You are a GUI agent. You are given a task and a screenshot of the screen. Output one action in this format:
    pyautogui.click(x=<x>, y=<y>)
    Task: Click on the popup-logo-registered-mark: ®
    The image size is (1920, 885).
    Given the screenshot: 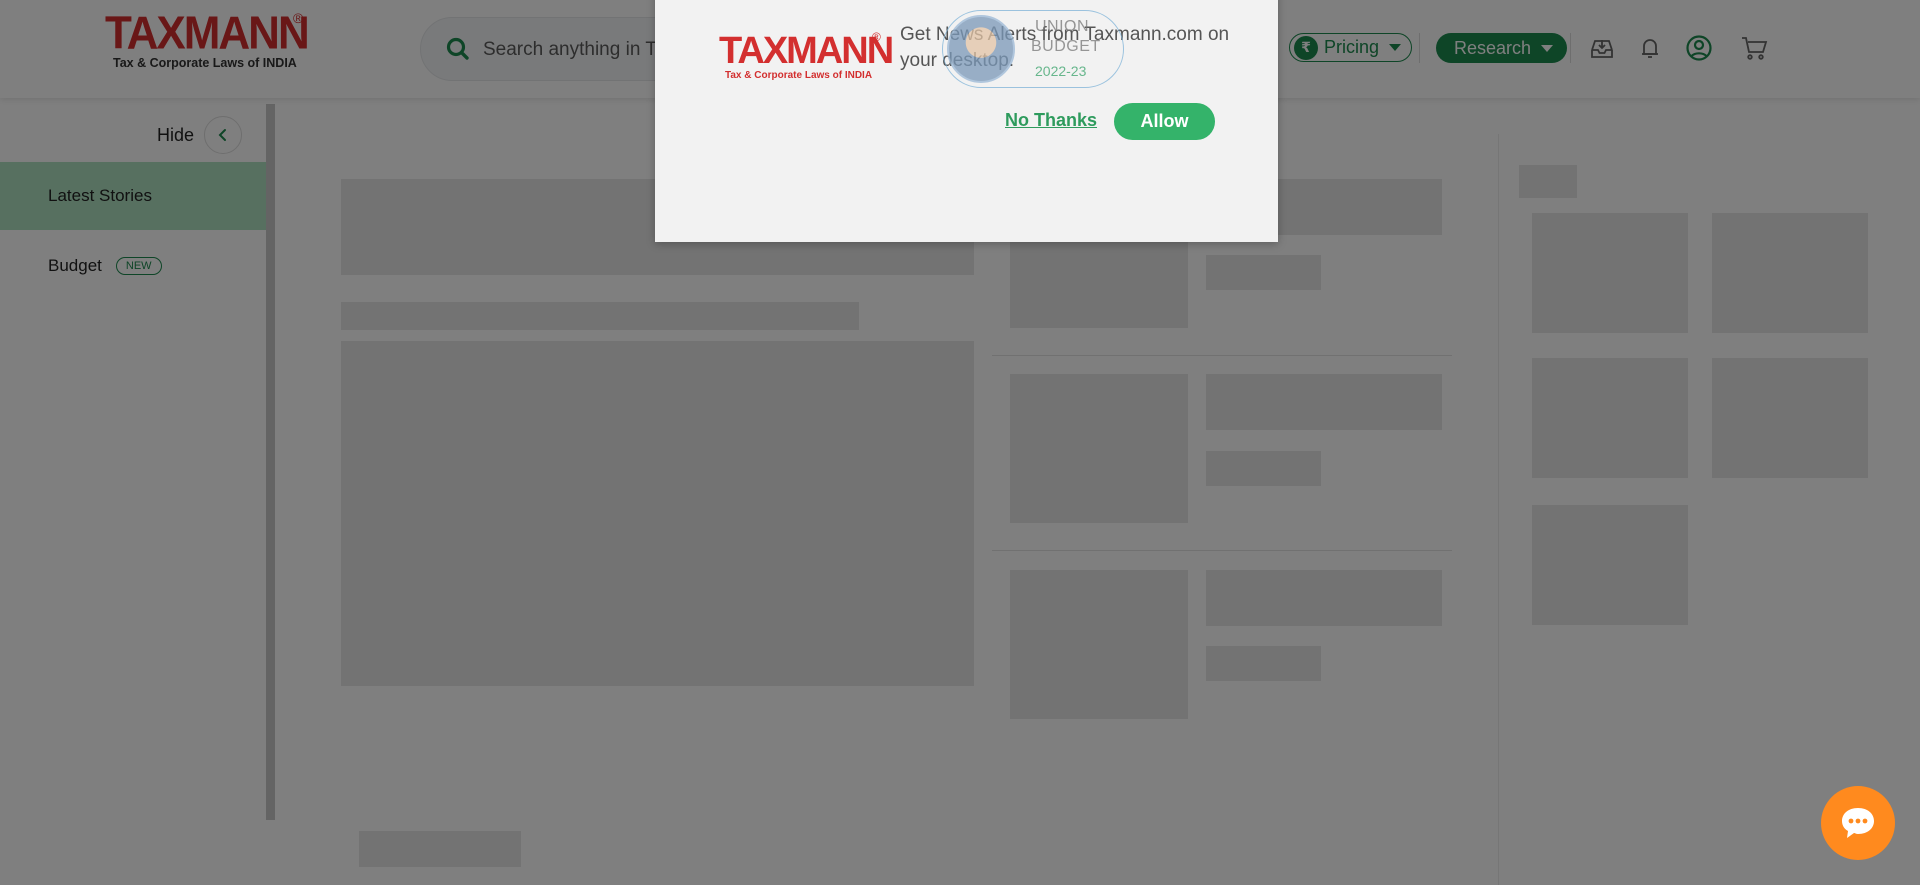 What is the action you would take?
    pyautogui.click(x=876, y=37)
    